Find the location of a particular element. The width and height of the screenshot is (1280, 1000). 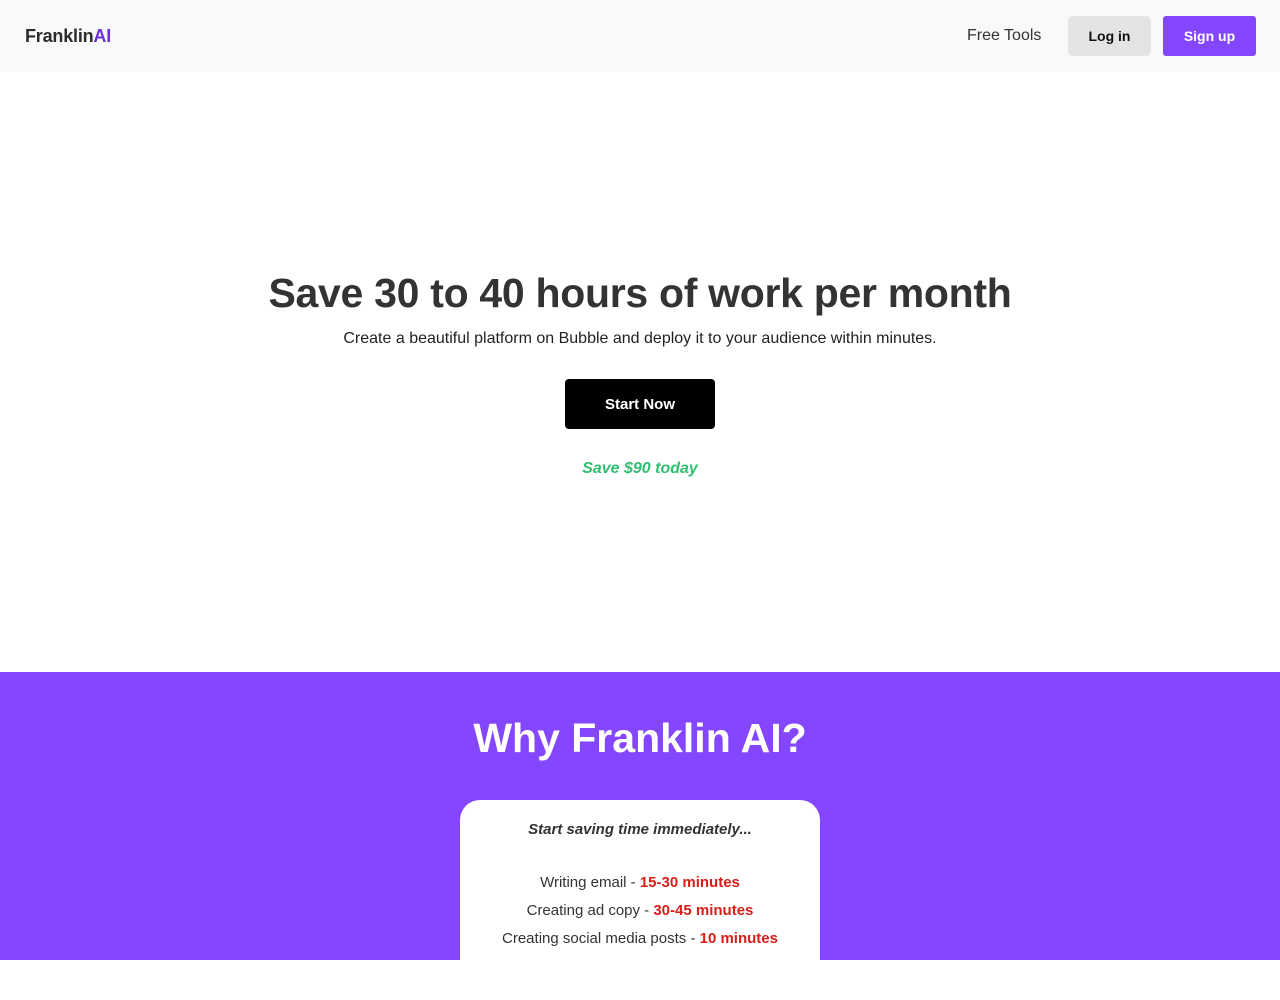

login-button: Log in is located at coordinates (1109, 36).